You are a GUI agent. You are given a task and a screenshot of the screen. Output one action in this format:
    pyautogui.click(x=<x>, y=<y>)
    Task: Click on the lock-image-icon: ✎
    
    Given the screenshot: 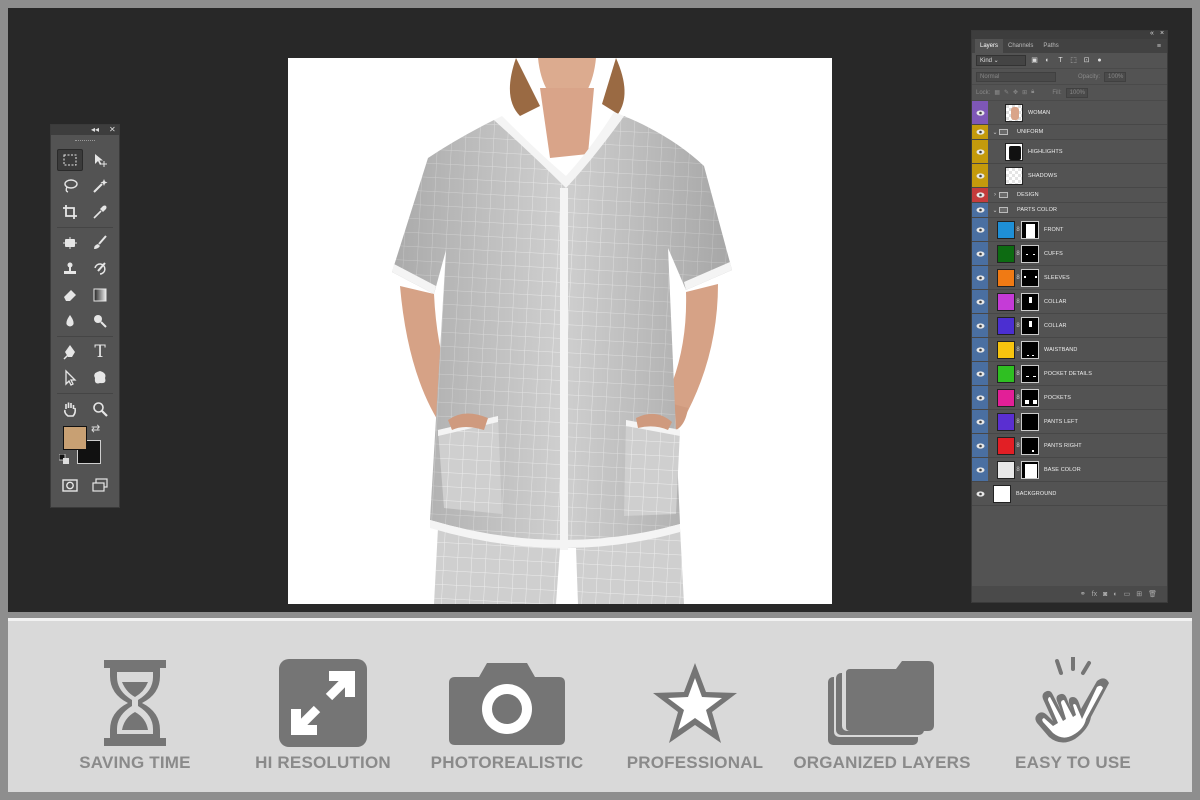 What is the action you would take?
    pyautogui.click(x=1006, y=92)
    